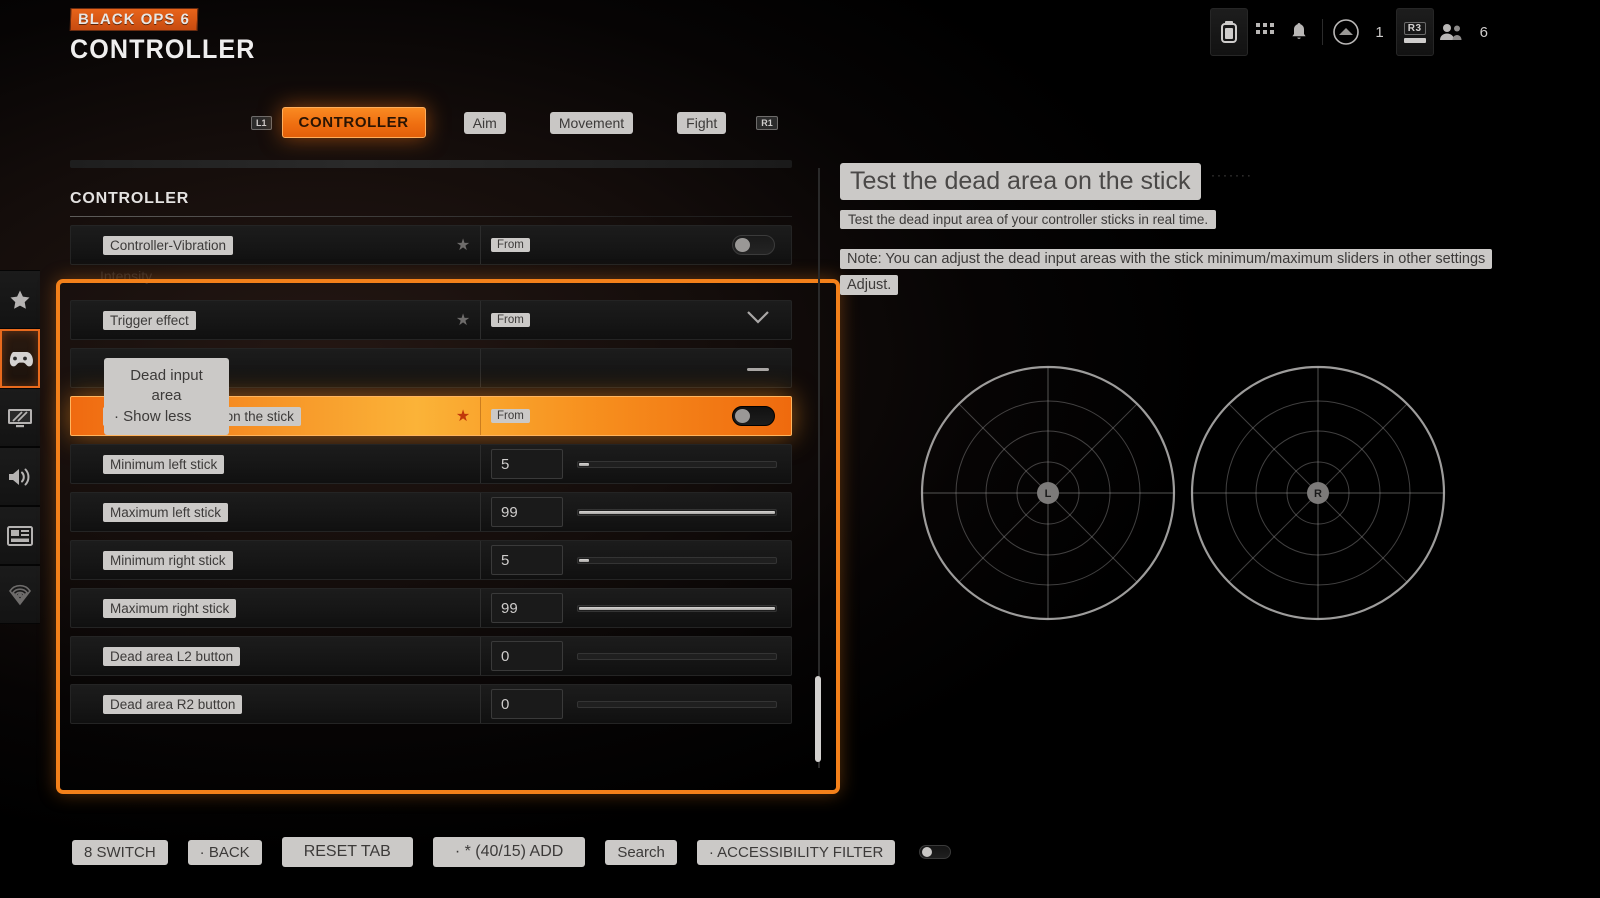 The width and height of the screenshot is (1600, 898). Describe the element at coordinates (1229, 32) in the screenshot. I see `battery-icon` at that location.